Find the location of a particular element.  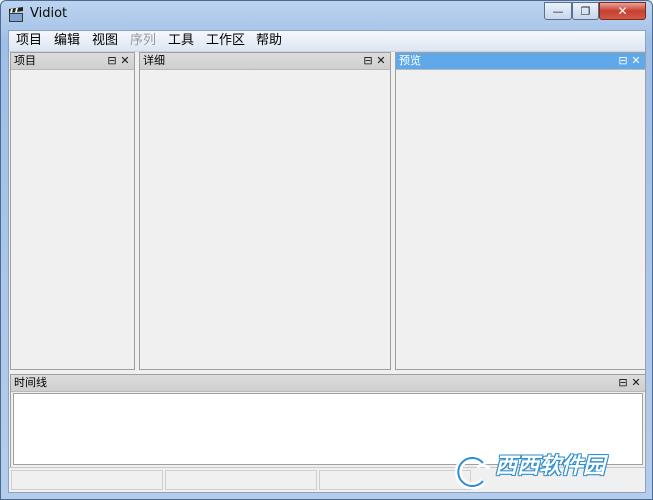

menu-workspace: 工作区 is located at coordinates (225, 41).